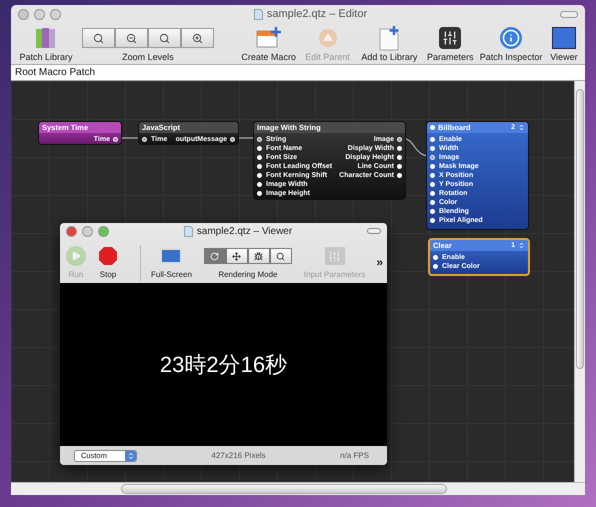  What do you see at coordinates (511, 57) in the screenshot?
I see `toolbar-label: Patch Inspector` at bounding box center [511, 57].